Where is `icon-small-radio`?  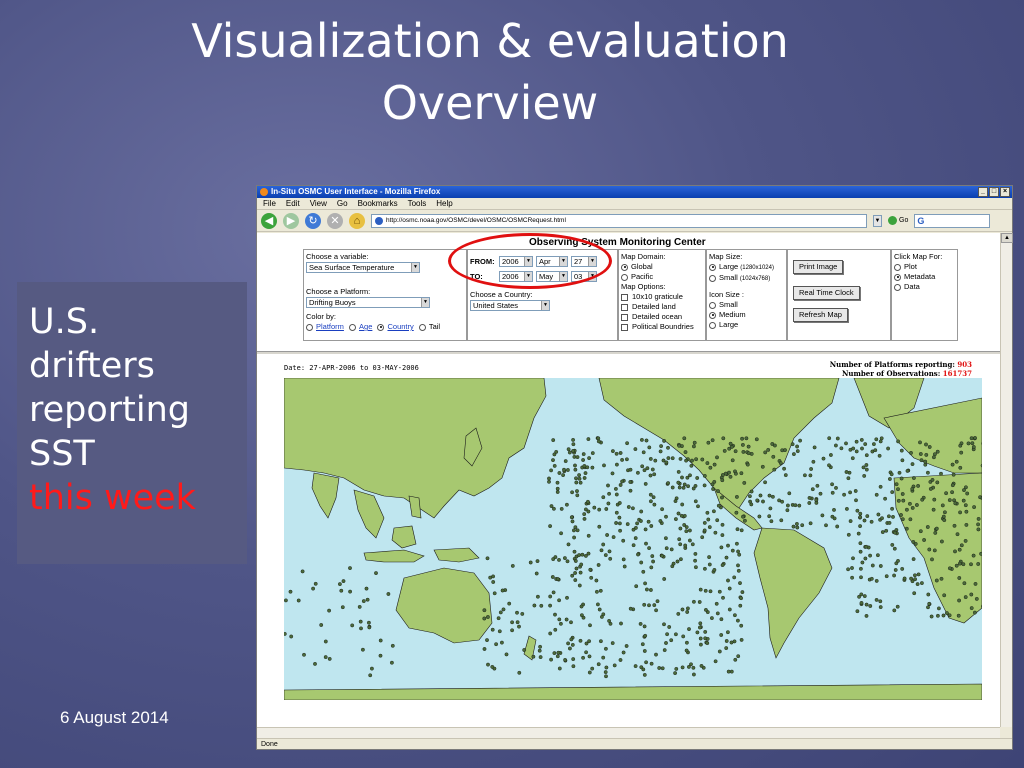 icon-small-radio is located at coordinates (712, 305).